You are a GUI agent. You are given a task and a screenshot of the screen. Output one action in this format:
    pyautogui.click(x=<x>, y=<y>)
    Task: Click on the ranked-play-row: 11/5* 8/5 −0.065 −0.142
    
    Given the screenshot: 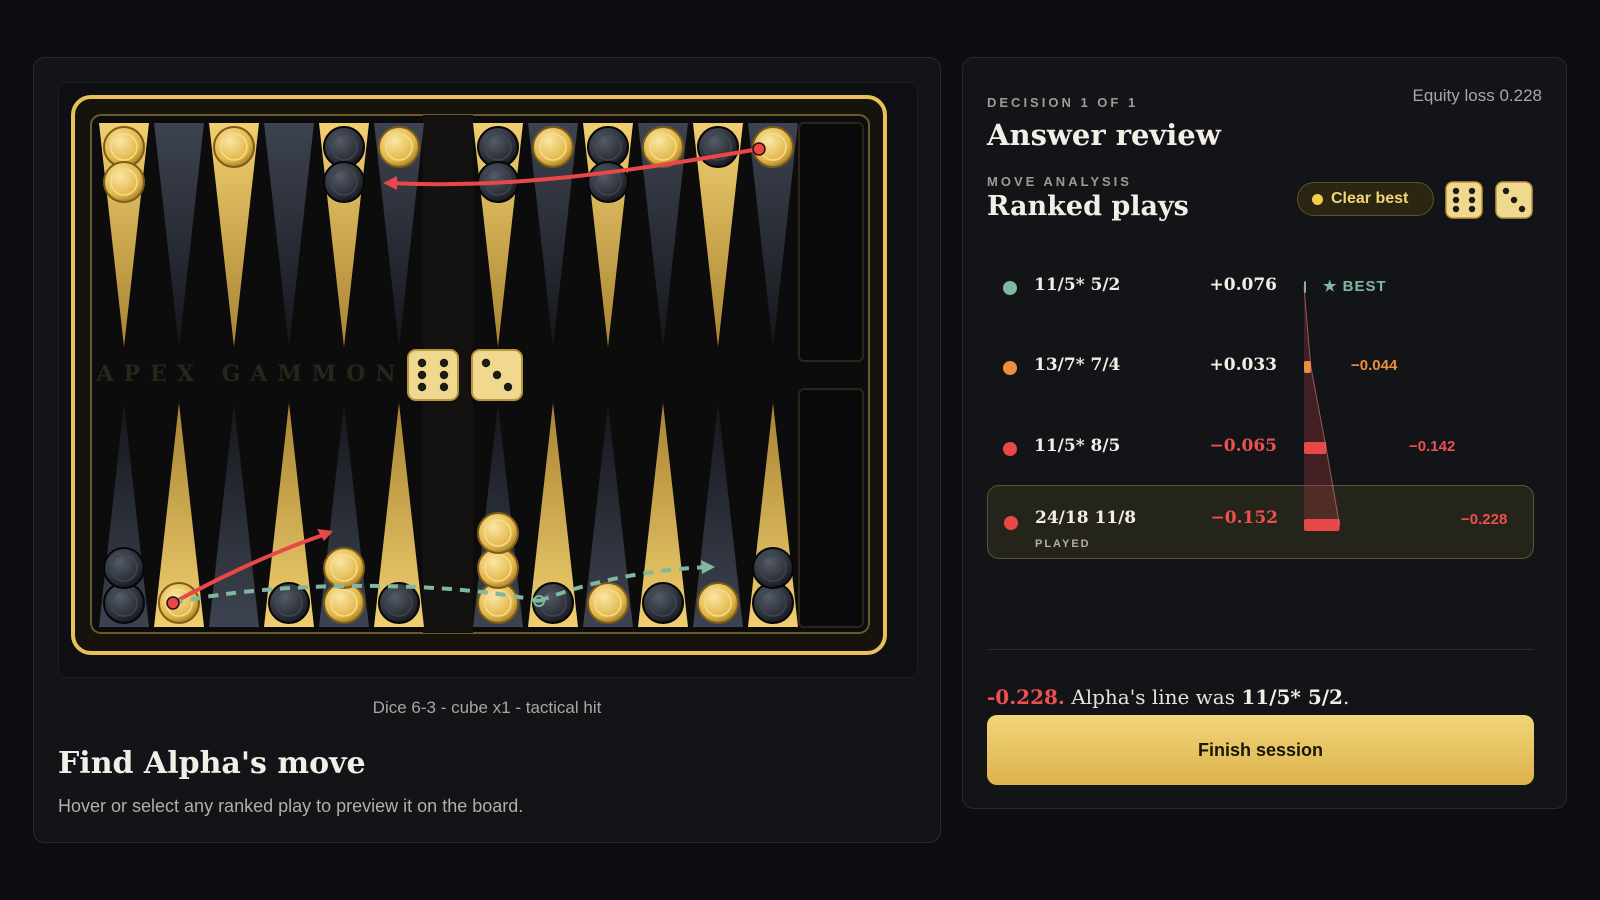 What is the action you would take?
    pyautogui.click(x=1260, y=449)
    